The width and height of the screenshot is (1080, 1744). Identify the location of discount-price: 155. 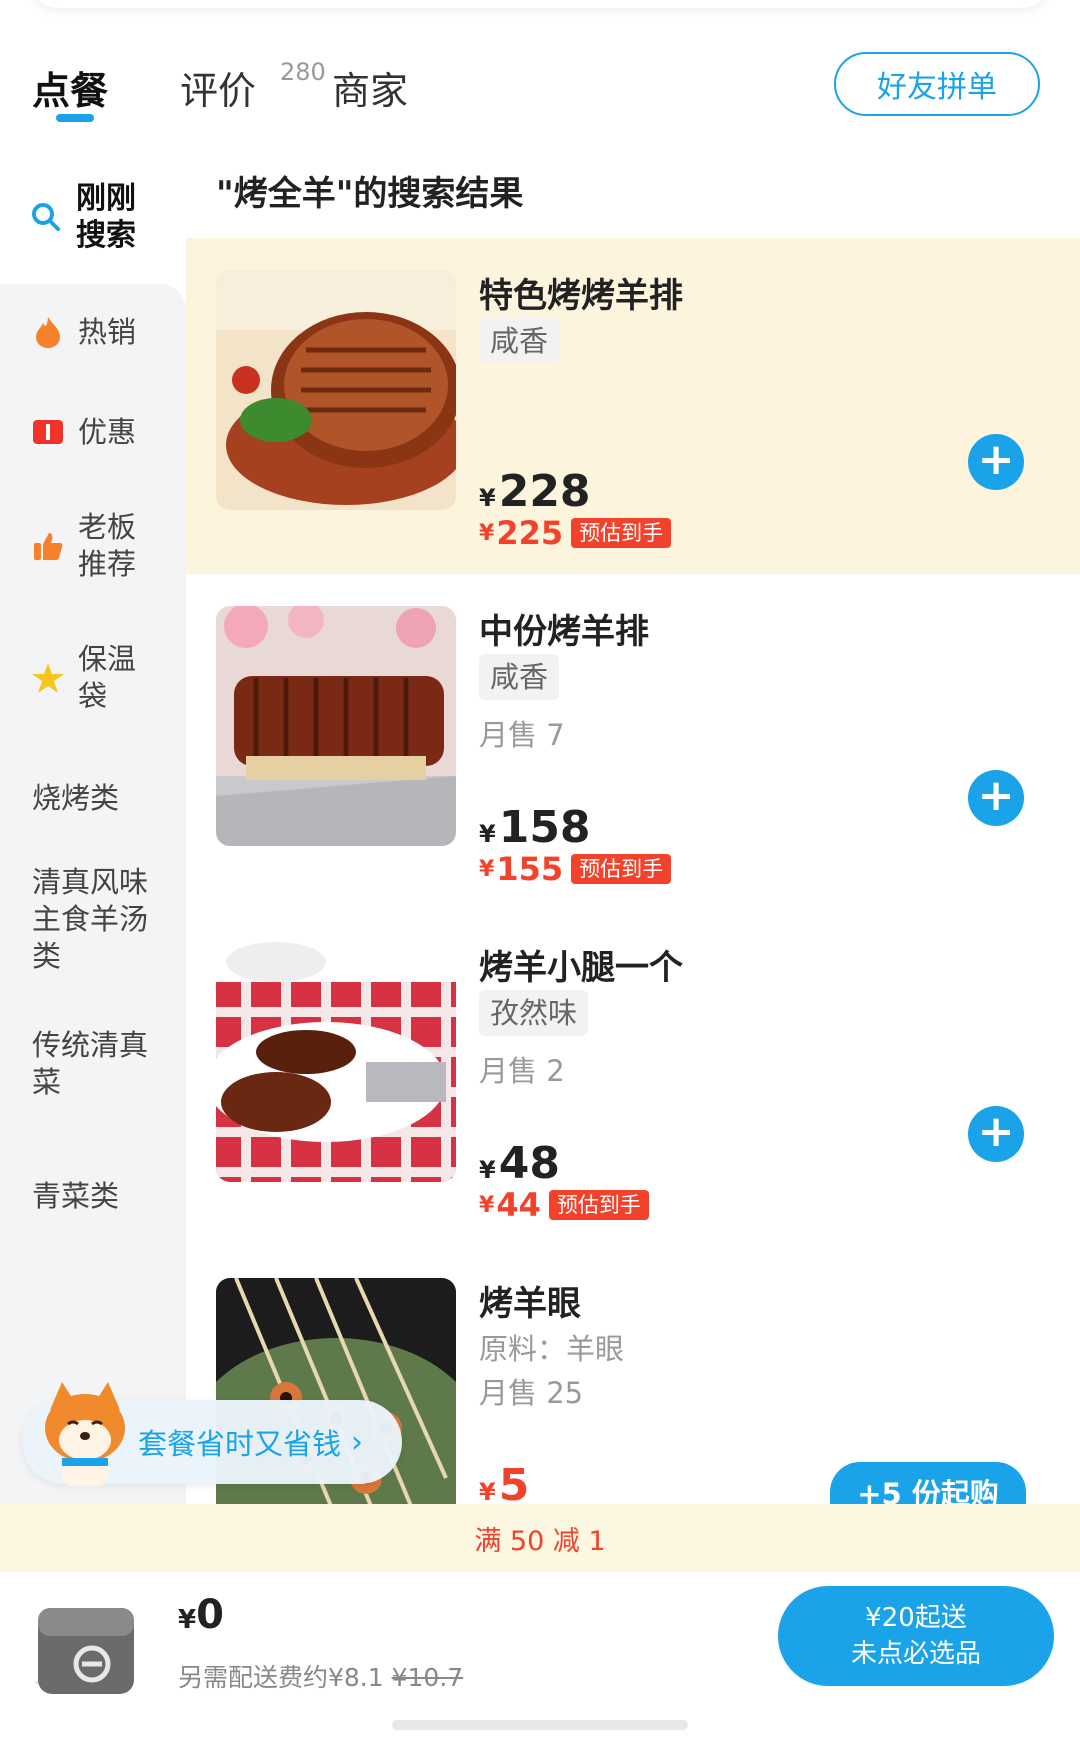
(530, 869).